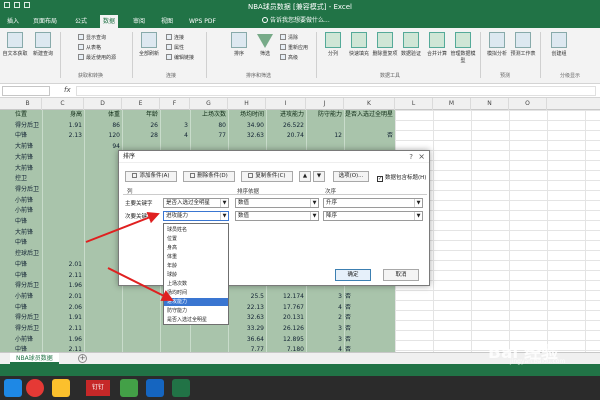  I want to click on table-cell: 控卫, so click(27, 178).